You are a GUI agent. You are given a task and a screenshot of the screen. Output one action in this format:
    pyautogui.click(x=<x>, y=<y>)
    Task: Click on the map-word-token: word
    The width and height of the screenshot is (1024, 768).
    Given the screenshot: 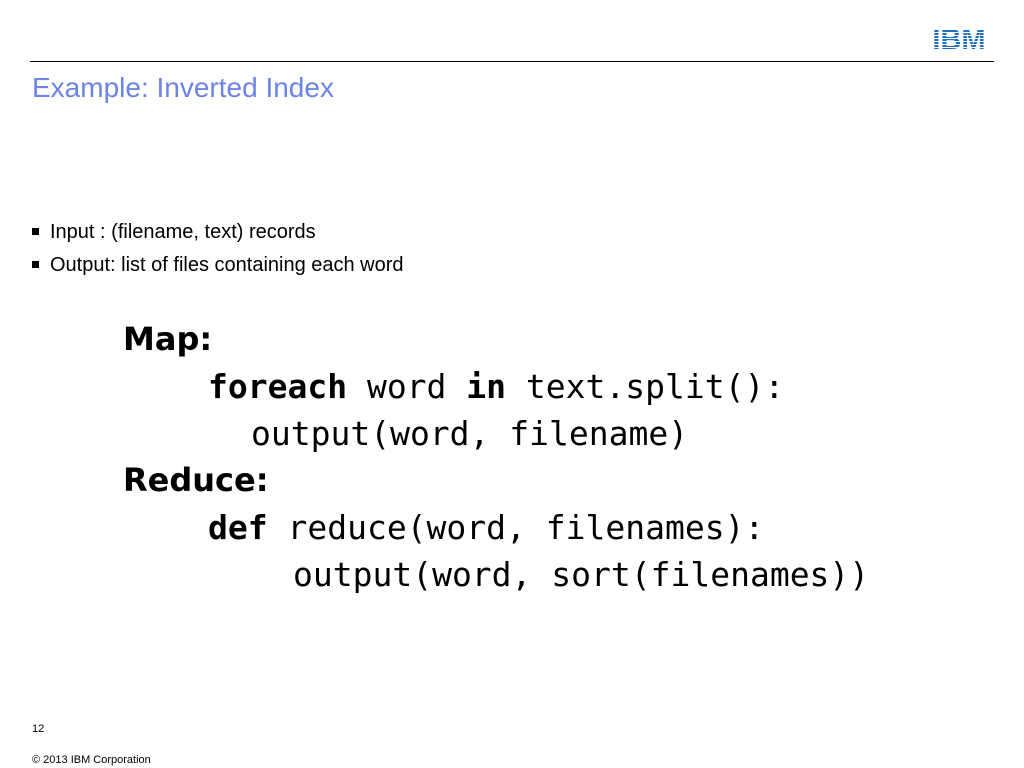 What is the action you would take?
    pyautogui.click(x=407, y=386)
    